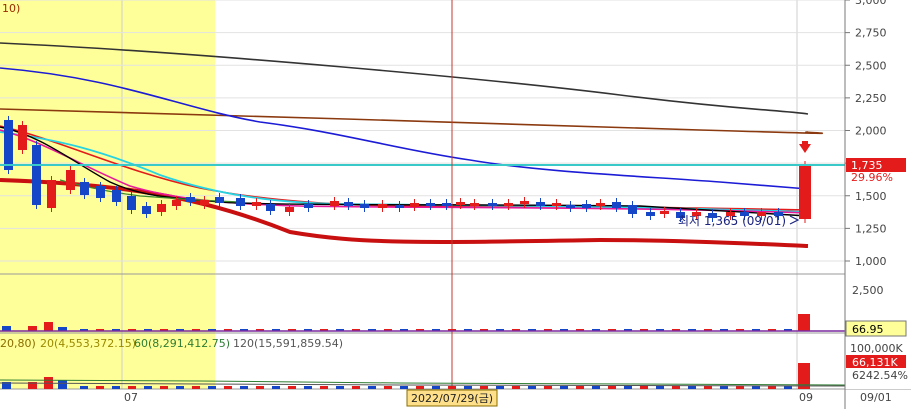 This screenshot has width=911, height=413. Describe the element at coordinates (88, 343) in the screenshot. I see `legend-item-20: 20(4,553,372.15)` at that location.